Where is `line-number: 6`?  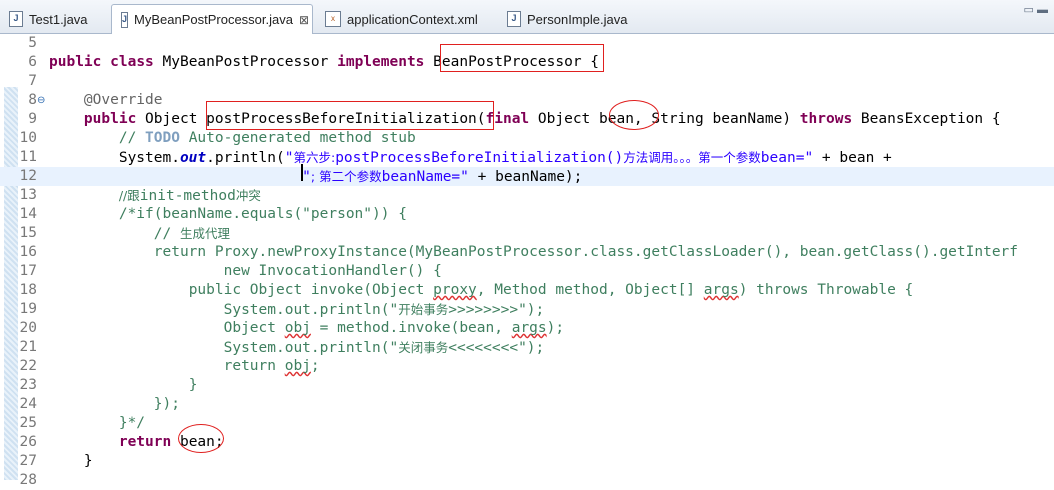
line-number: 6 is located at coordinates (32, 62).